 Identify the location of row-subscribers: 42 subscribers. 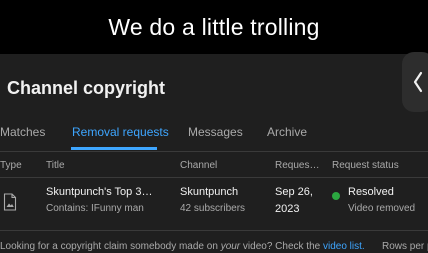
(213, 208).